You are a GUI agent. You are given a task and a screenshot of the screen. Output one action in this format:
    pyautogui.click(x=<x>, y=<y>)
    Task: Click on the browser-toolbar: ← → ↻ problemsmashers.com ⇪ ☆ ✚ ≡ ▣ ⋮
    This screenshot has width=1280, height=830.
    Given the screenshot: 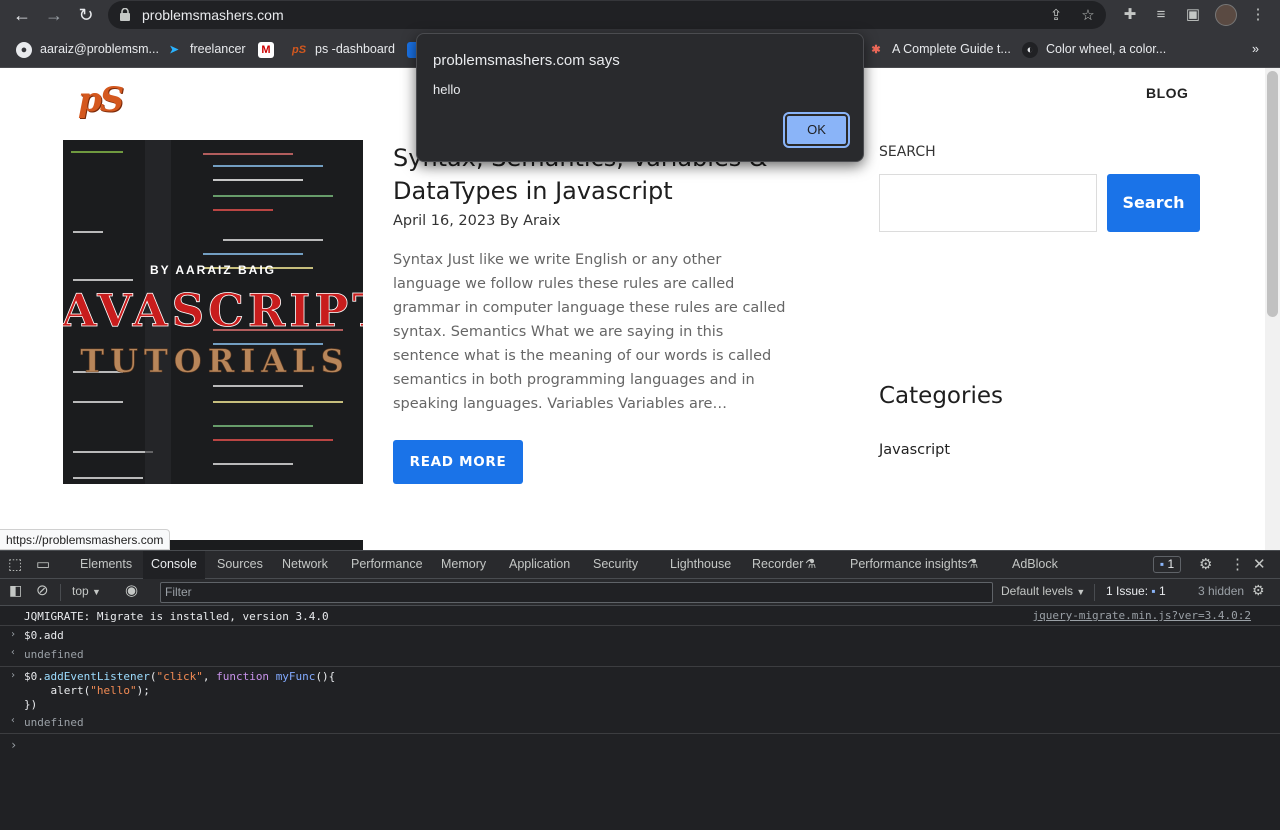 What is the action you would take?
    pyautogui.click(x=640, y=15)
    